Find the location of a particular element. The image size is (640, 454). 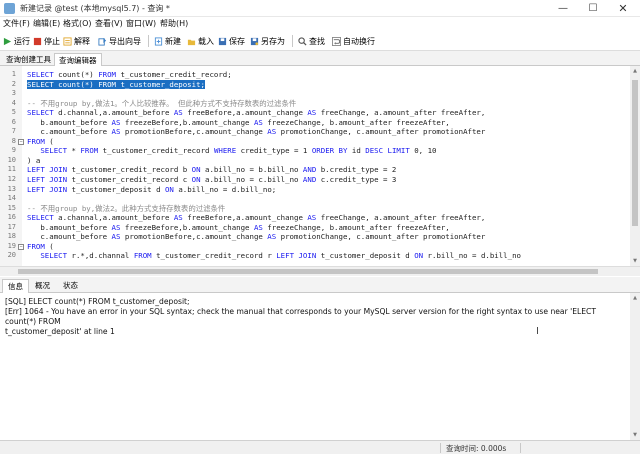

line-number: 2 is located at coordinates (13, 83).